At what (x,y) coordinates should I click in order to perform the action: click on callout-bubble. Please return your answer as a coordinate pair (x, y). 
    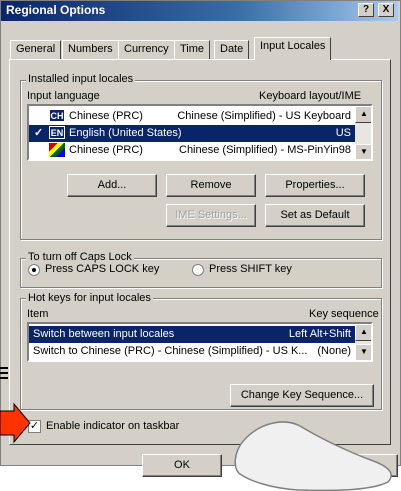
    Looking at the image, I should click on (313, 456).